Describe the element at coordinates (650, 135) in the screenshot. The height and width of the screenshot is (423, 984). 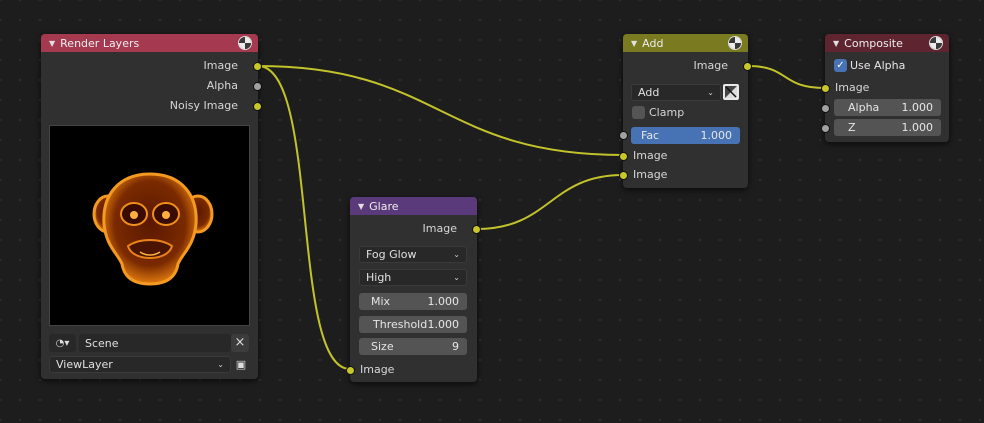
I see `fac-label: Fac` at that location.